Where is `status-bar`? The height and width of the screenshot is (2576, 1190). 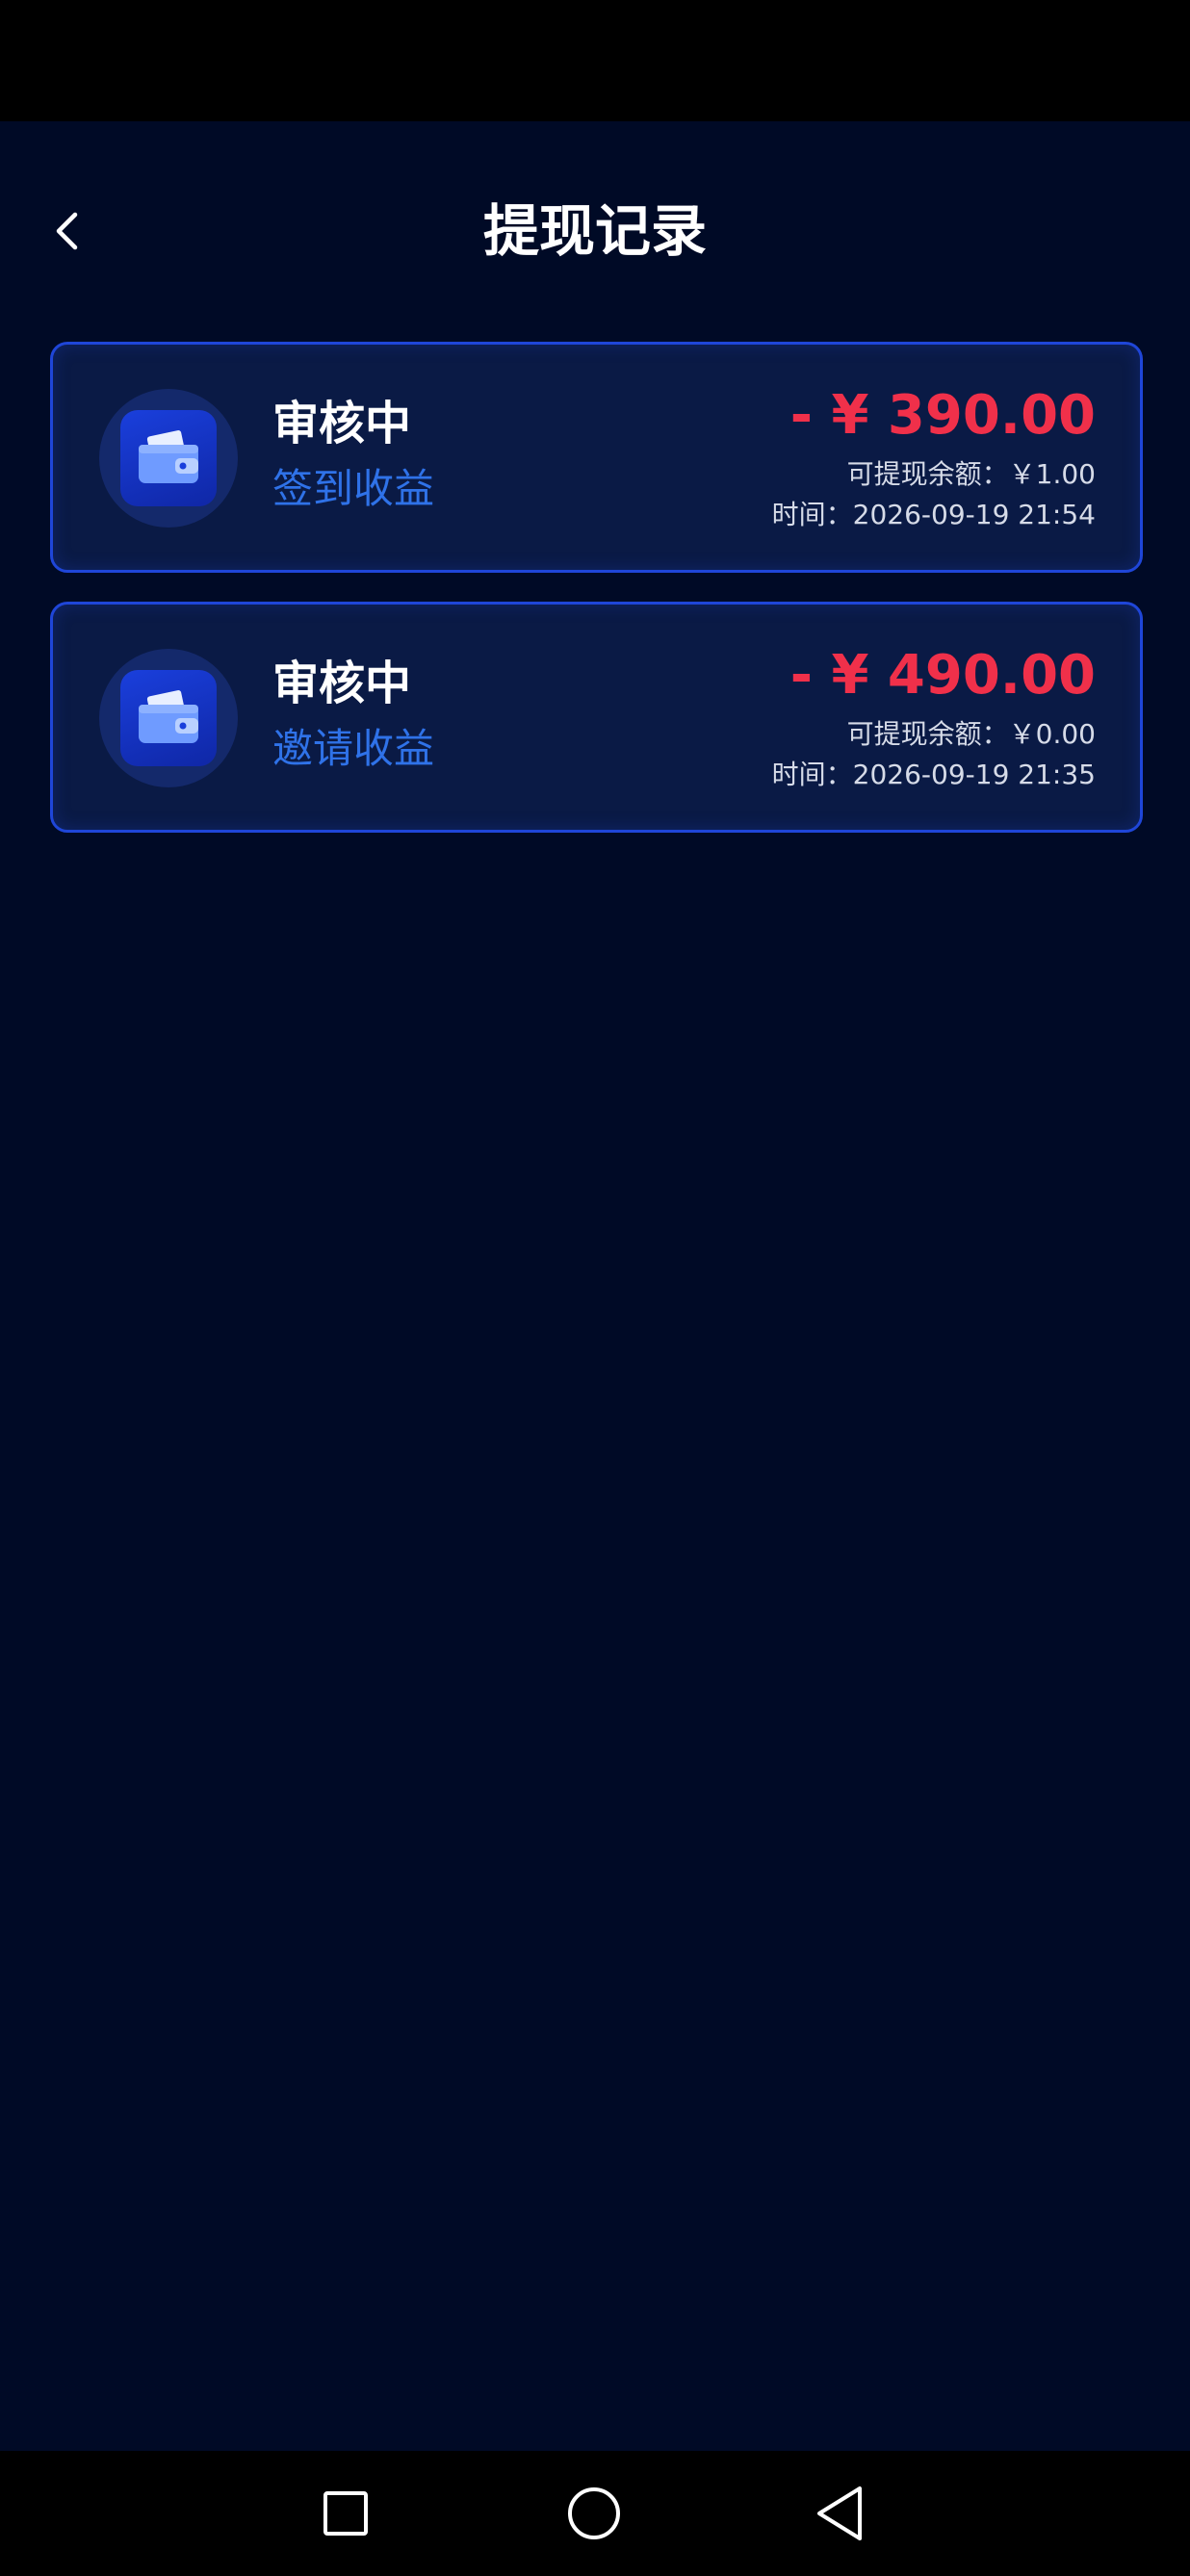
status-bar is located at coordinates (595, 61).